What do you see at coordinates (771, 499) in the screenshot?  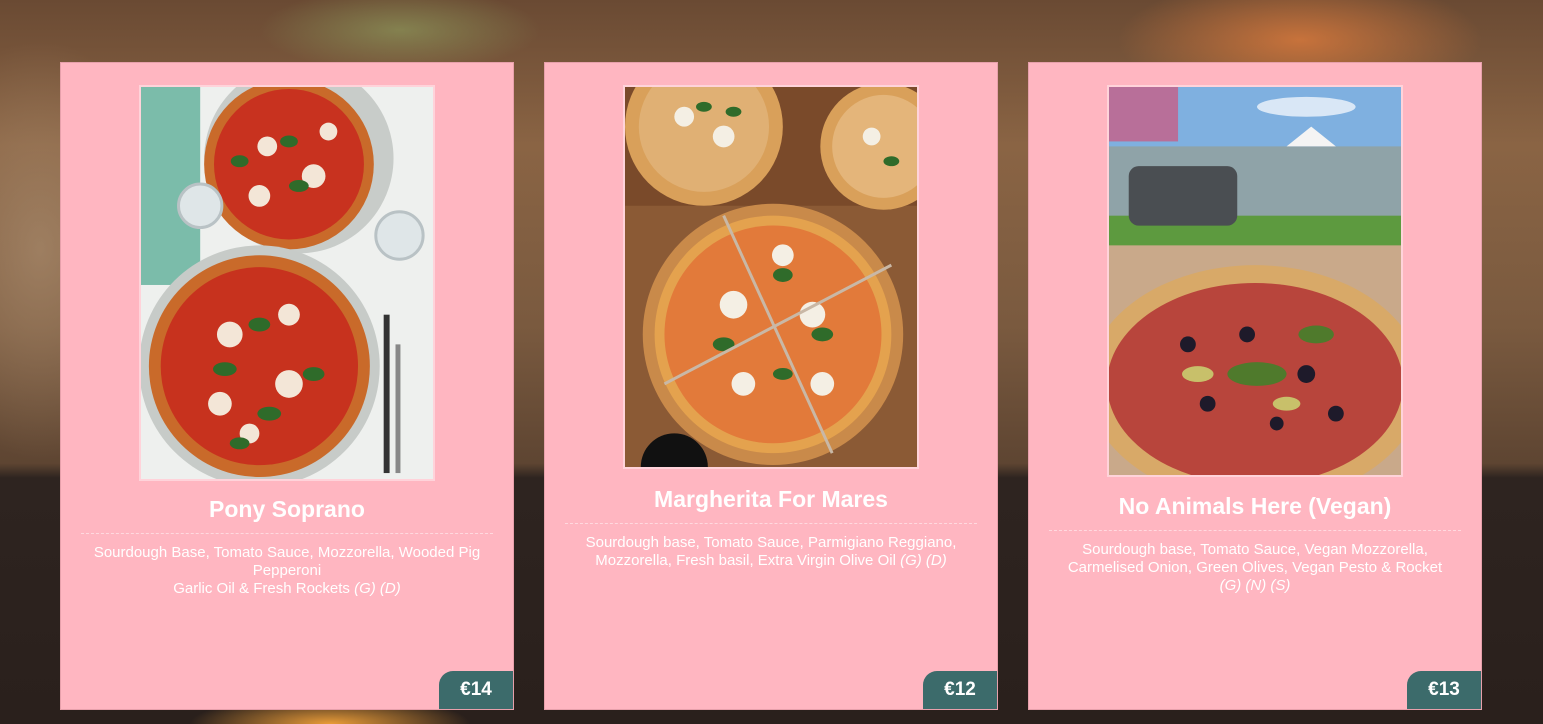 I see `pizza-name: Margherita For Mares` at bounding box center [771, 499].